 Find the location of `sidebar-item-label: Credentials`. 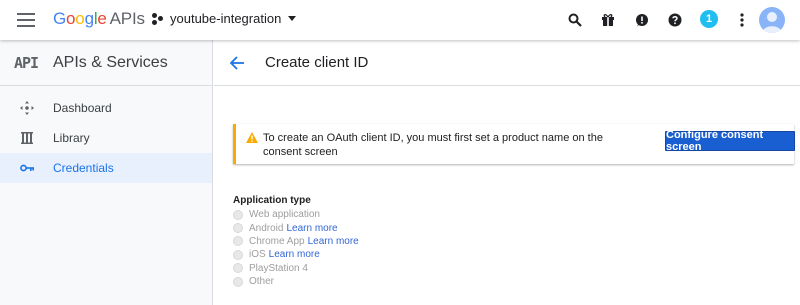

sidebar-item-label: Credentials is located at coordinates (83, 168).